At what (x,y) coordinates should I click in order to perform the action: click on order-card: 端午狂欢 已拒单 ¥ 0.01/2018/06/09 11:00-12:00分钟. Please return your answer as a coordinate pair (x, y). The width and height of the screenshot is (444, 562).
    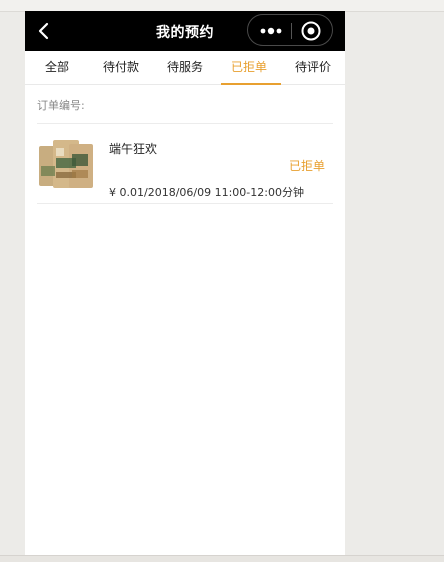
    Looking at the image, I should click on (185, 164).